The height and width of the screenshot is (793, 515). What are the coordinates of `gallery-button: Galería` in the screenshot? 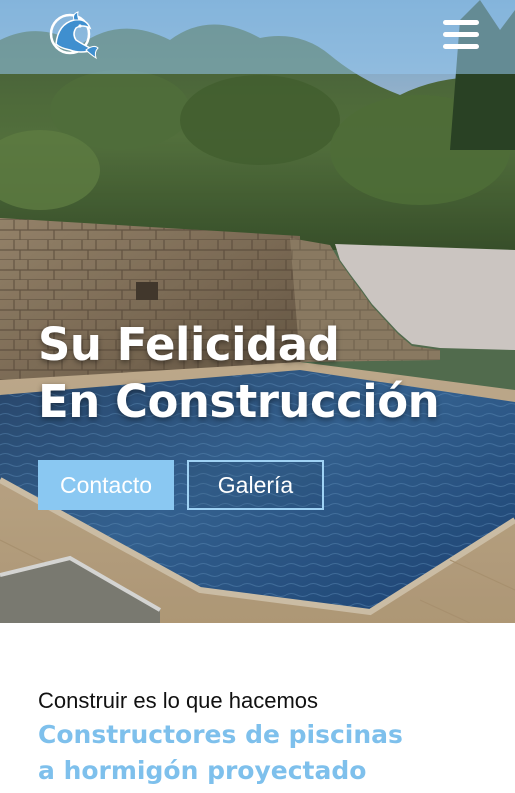 It's located at (255, 485).